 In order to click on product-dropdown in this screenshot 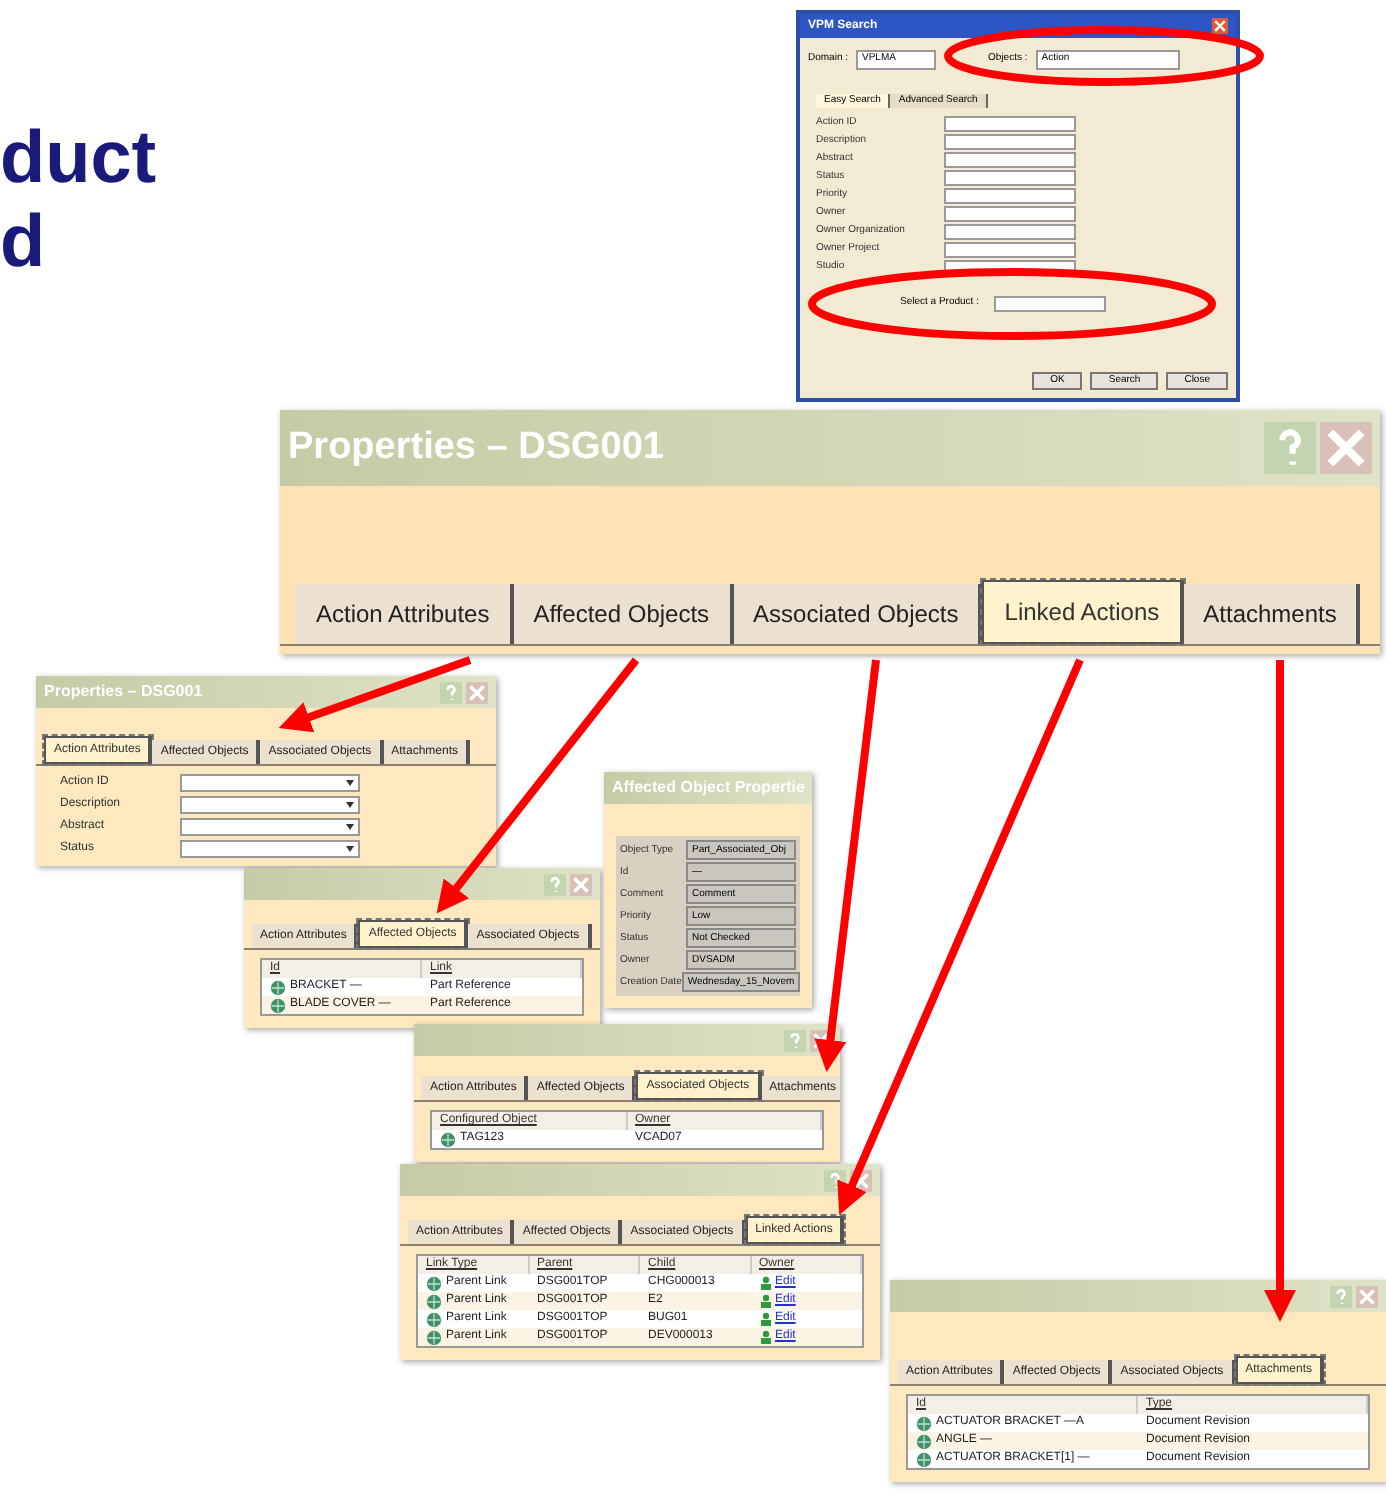, I will do `click(1050, 304)`.